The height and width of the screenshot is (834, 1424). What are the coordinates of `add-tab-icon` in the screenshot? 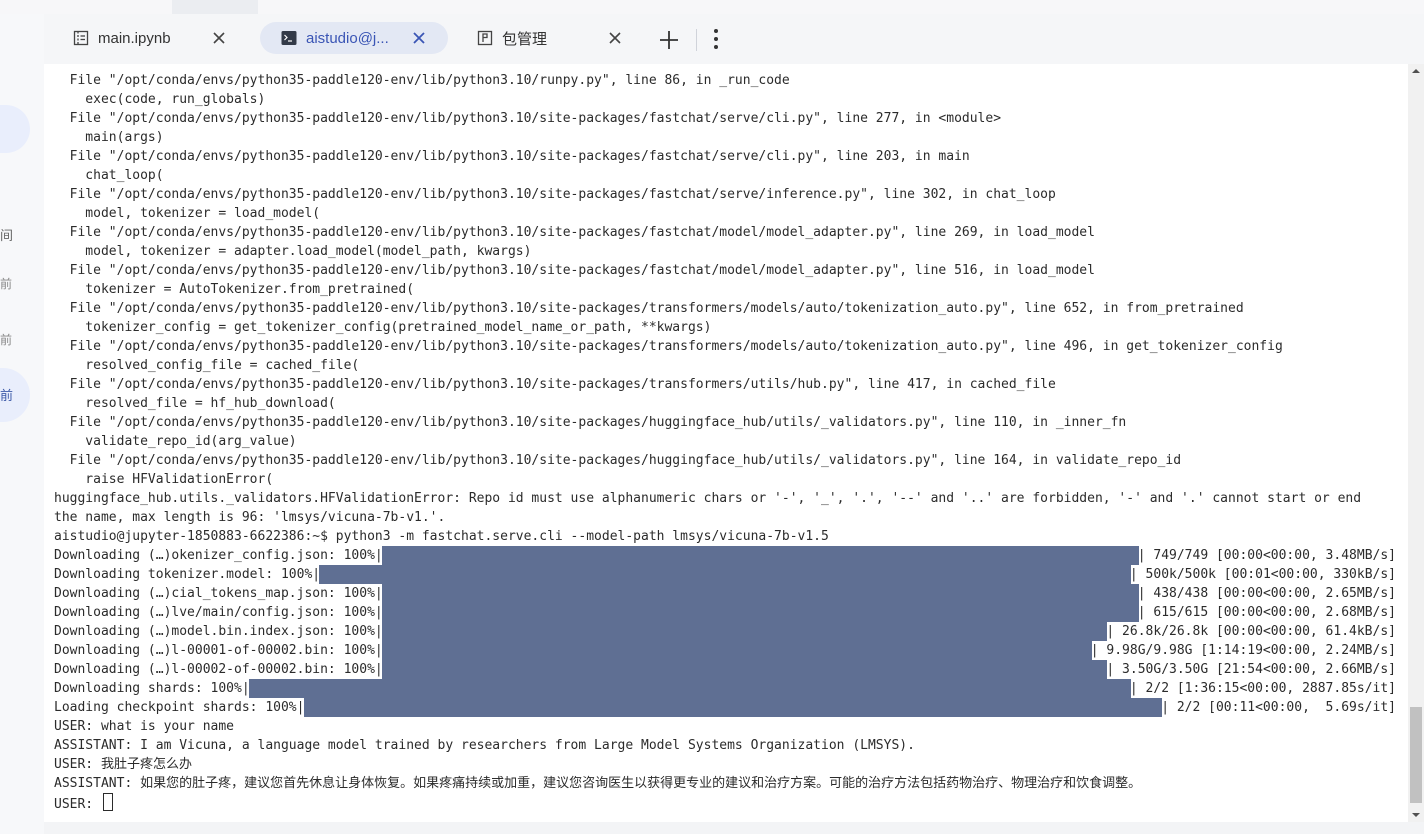 It's located at (669, 40).